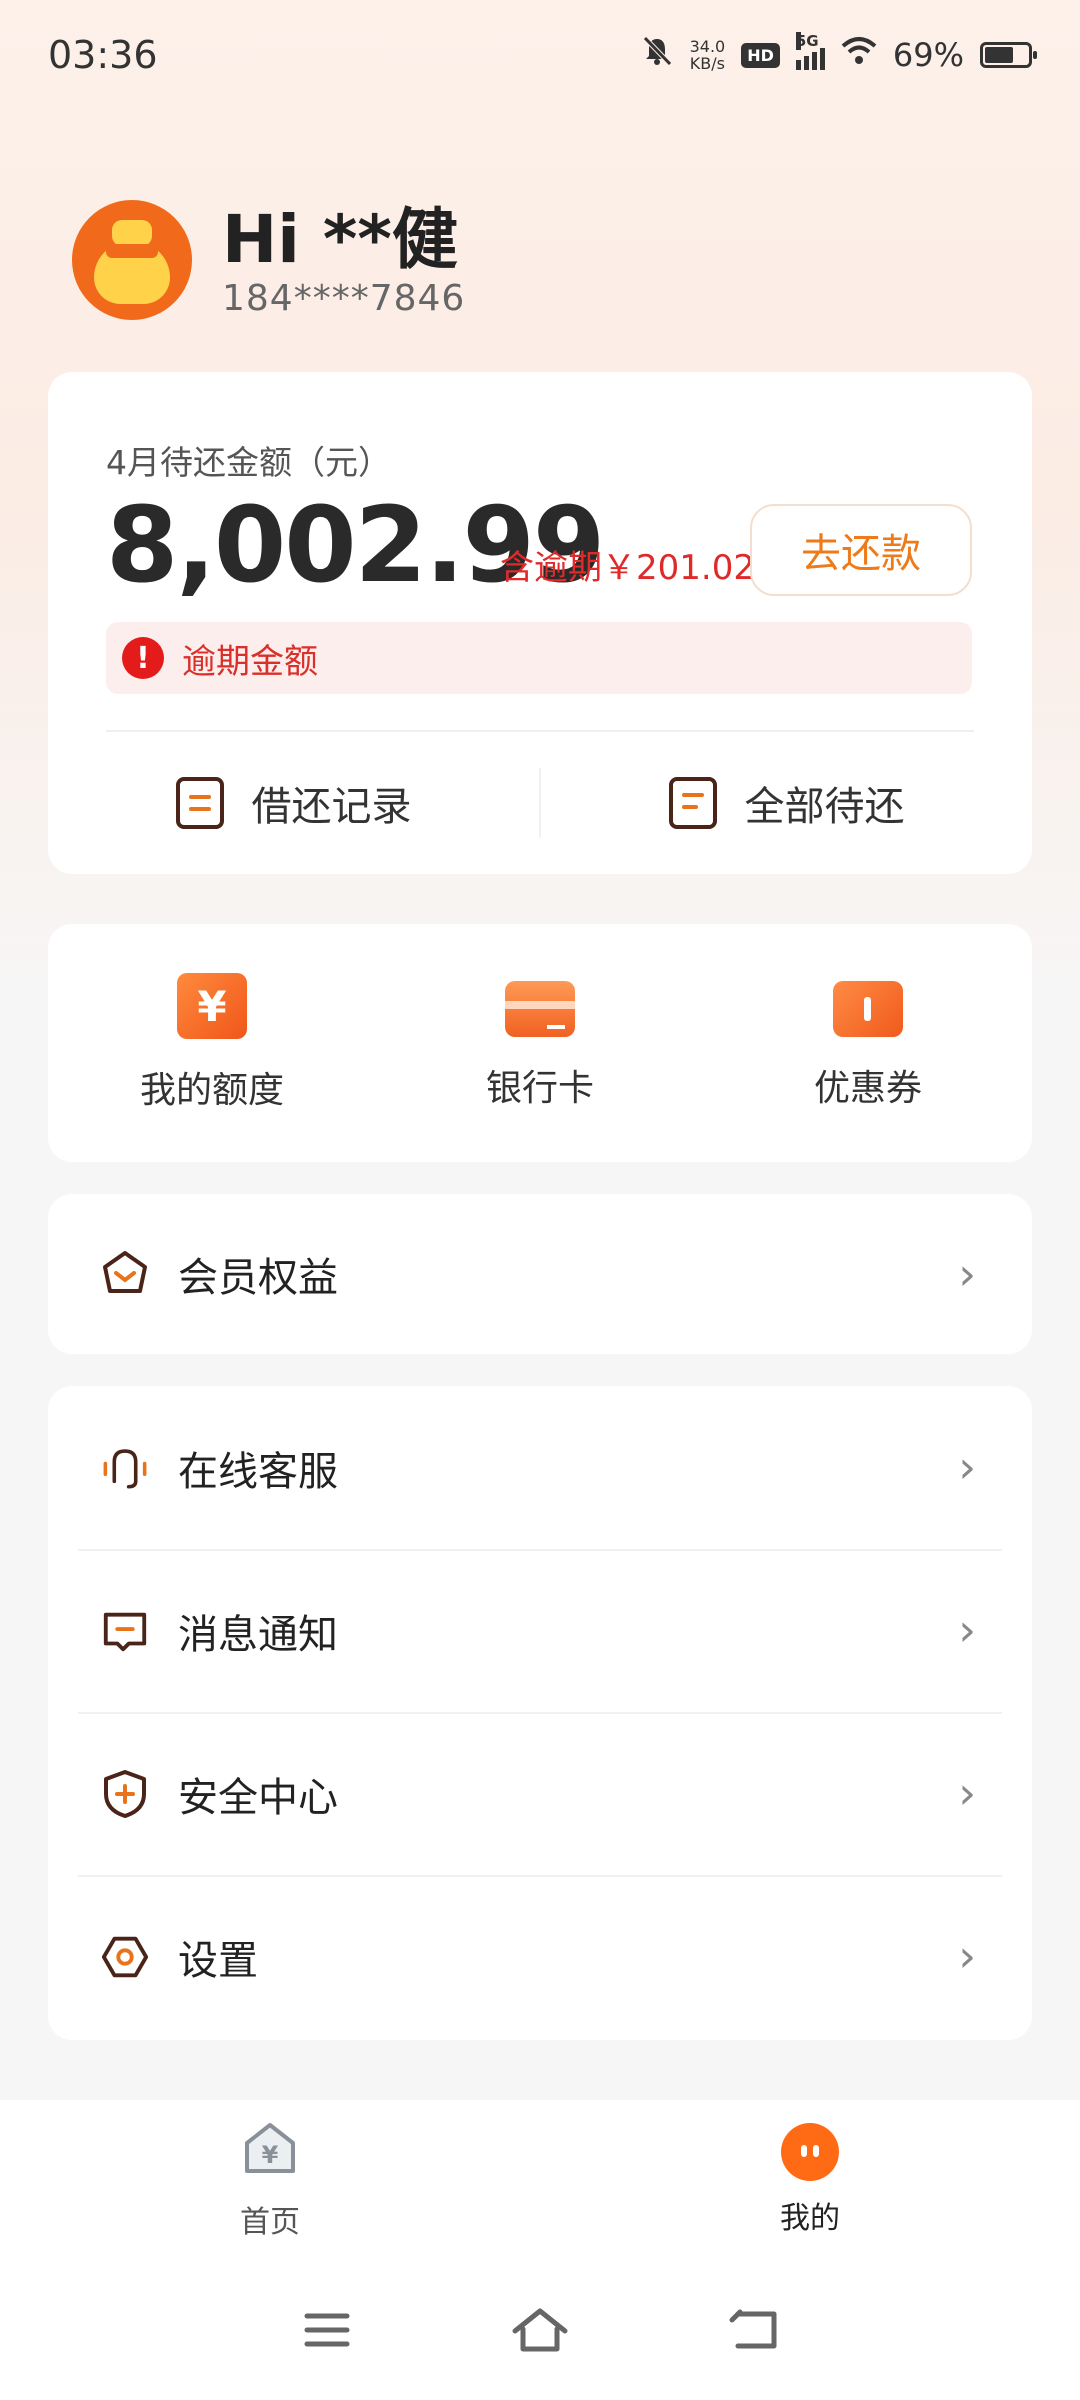 Image resolution: width=1080 pixels, height=2400 pixels. What do you see at coordinates (707, 63) in the screenshot?
I see `net-speed-unit: KB/s` at bounding box center [707, 63].